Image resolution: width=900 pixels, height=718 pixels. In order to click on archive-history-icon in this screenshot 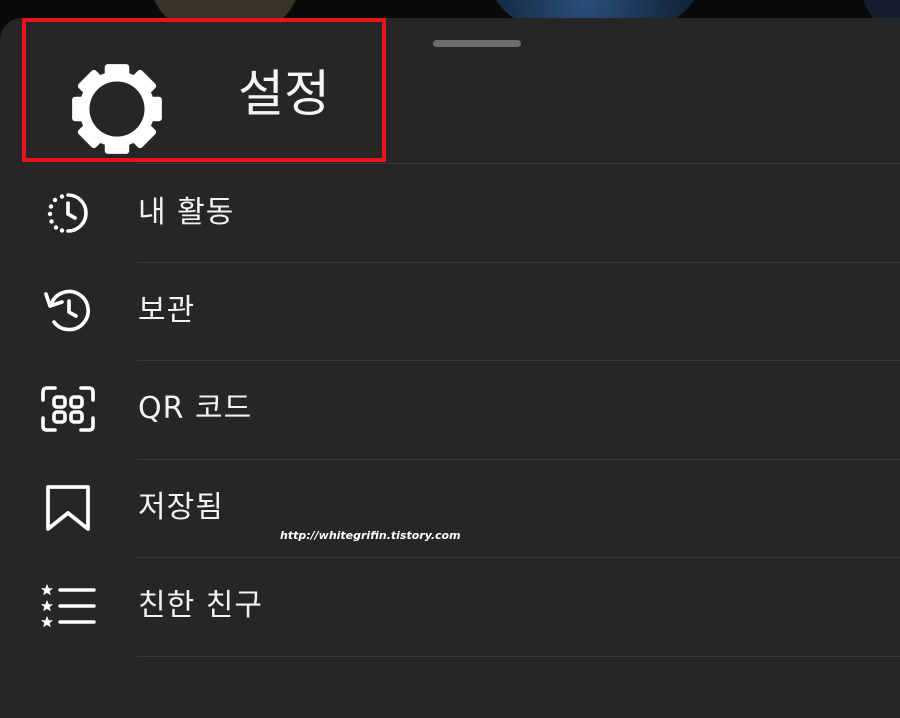, I will do `click(67, 310)`.